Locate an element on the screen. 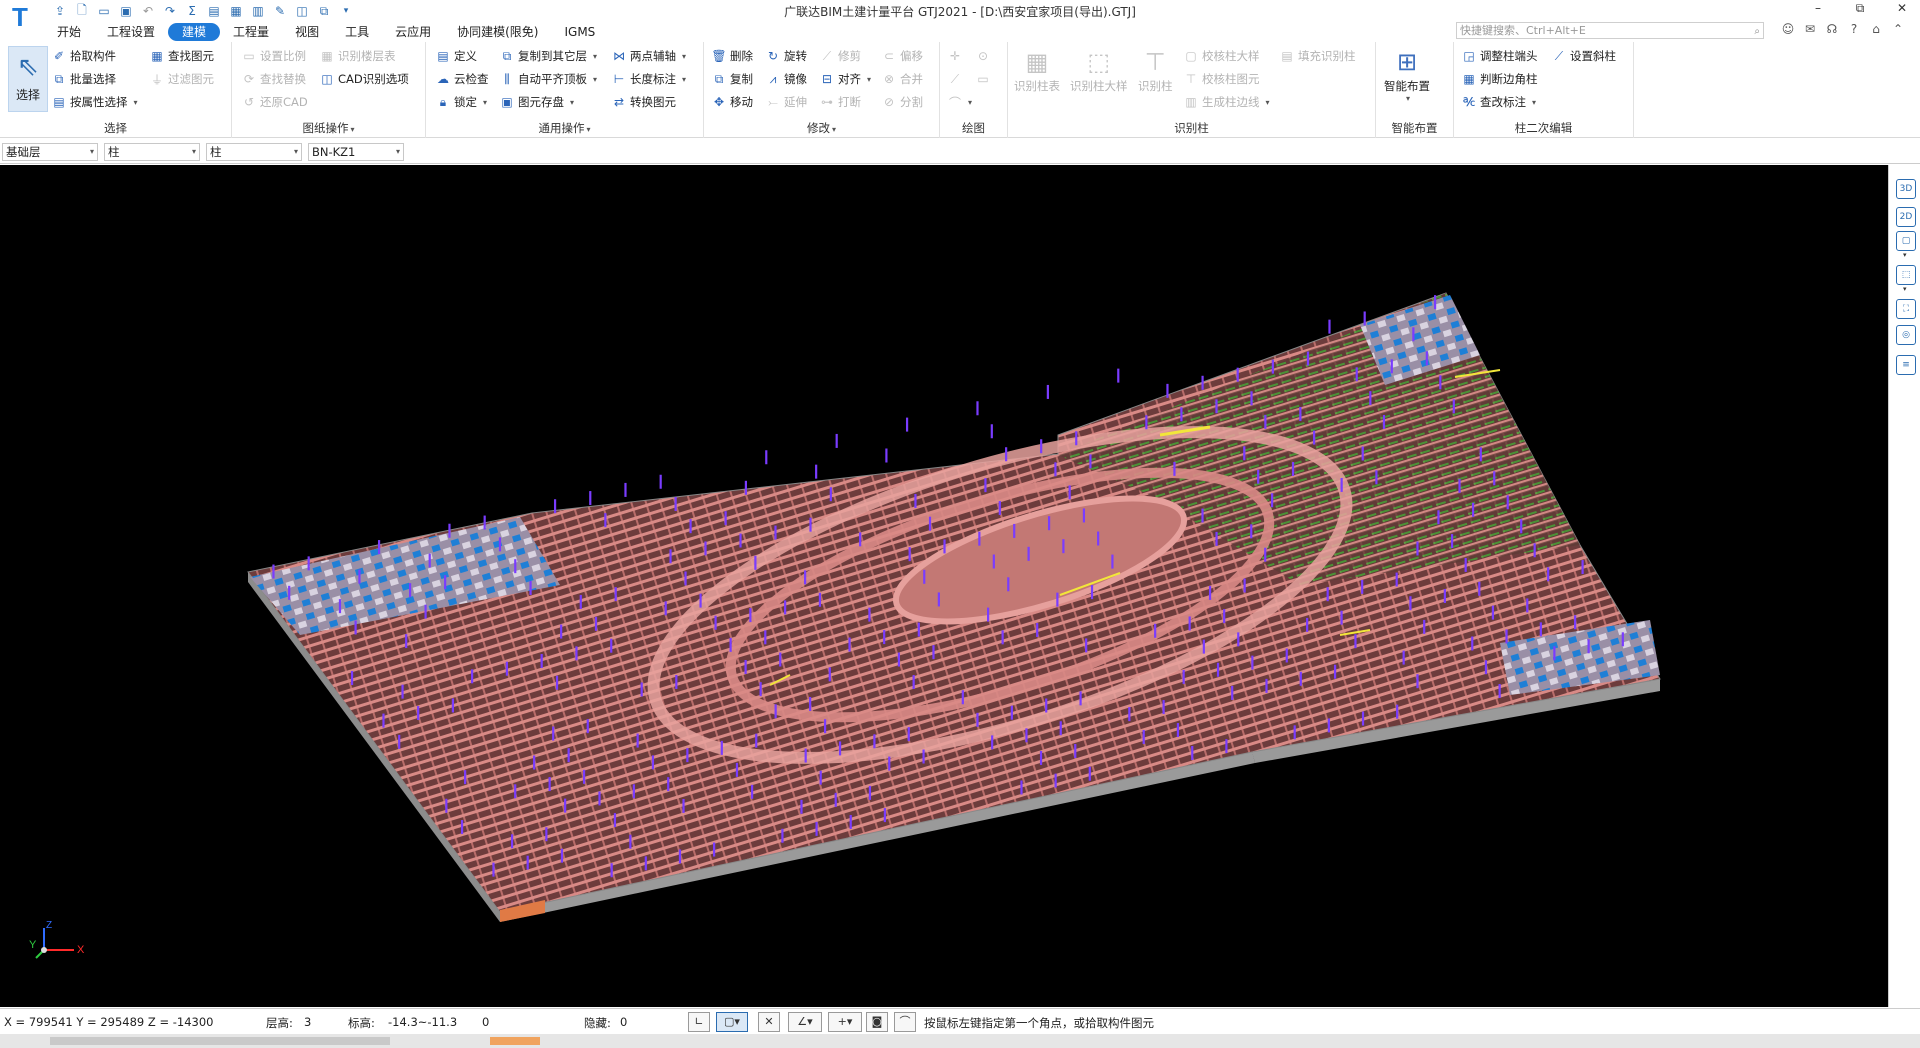 The width and height of the screenshot is (1920, 1048). auto-align-slab-button: ⫼ 自动平齐顶板 ▾ is located at coordinates (548, 79).